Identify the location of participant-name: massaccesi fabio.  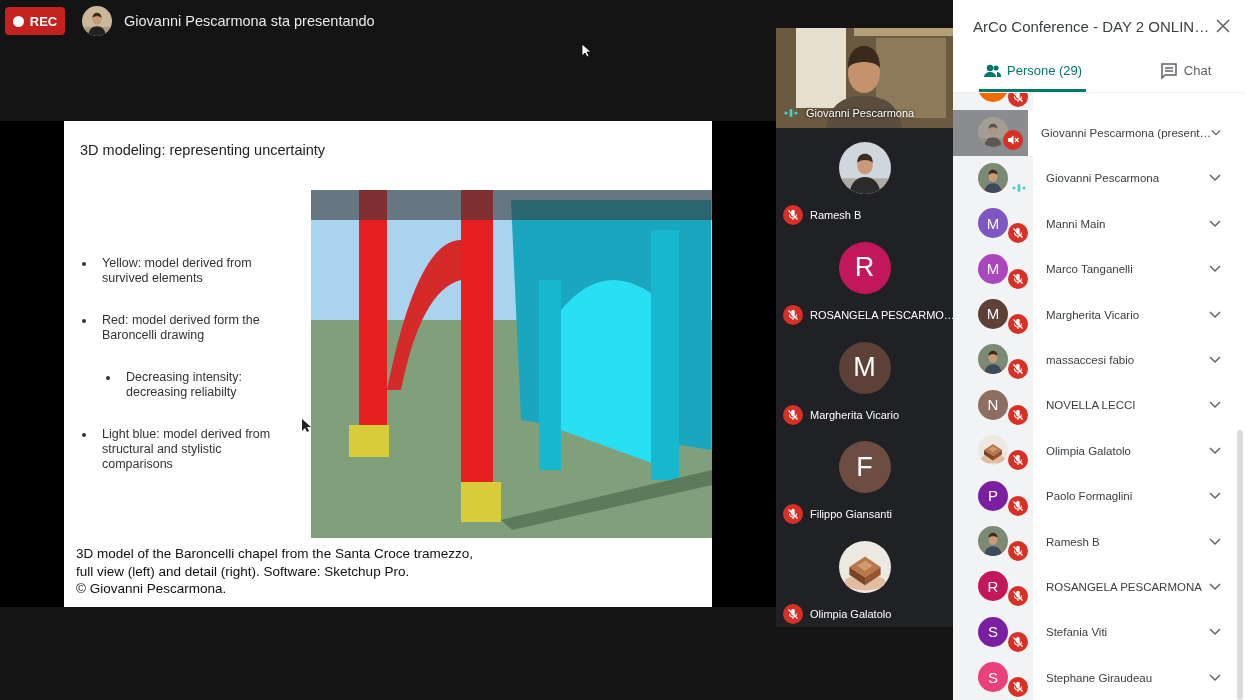
(1091, 360).